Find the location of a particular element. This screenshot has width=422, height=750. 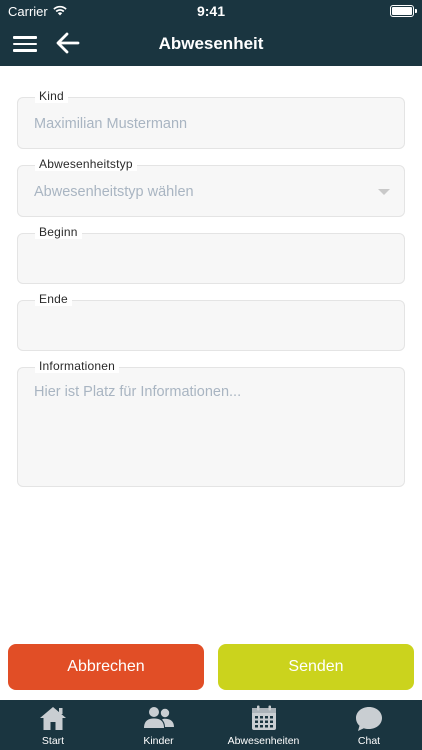

tab-kinder: Kinder is located at coordinates (158, 725).